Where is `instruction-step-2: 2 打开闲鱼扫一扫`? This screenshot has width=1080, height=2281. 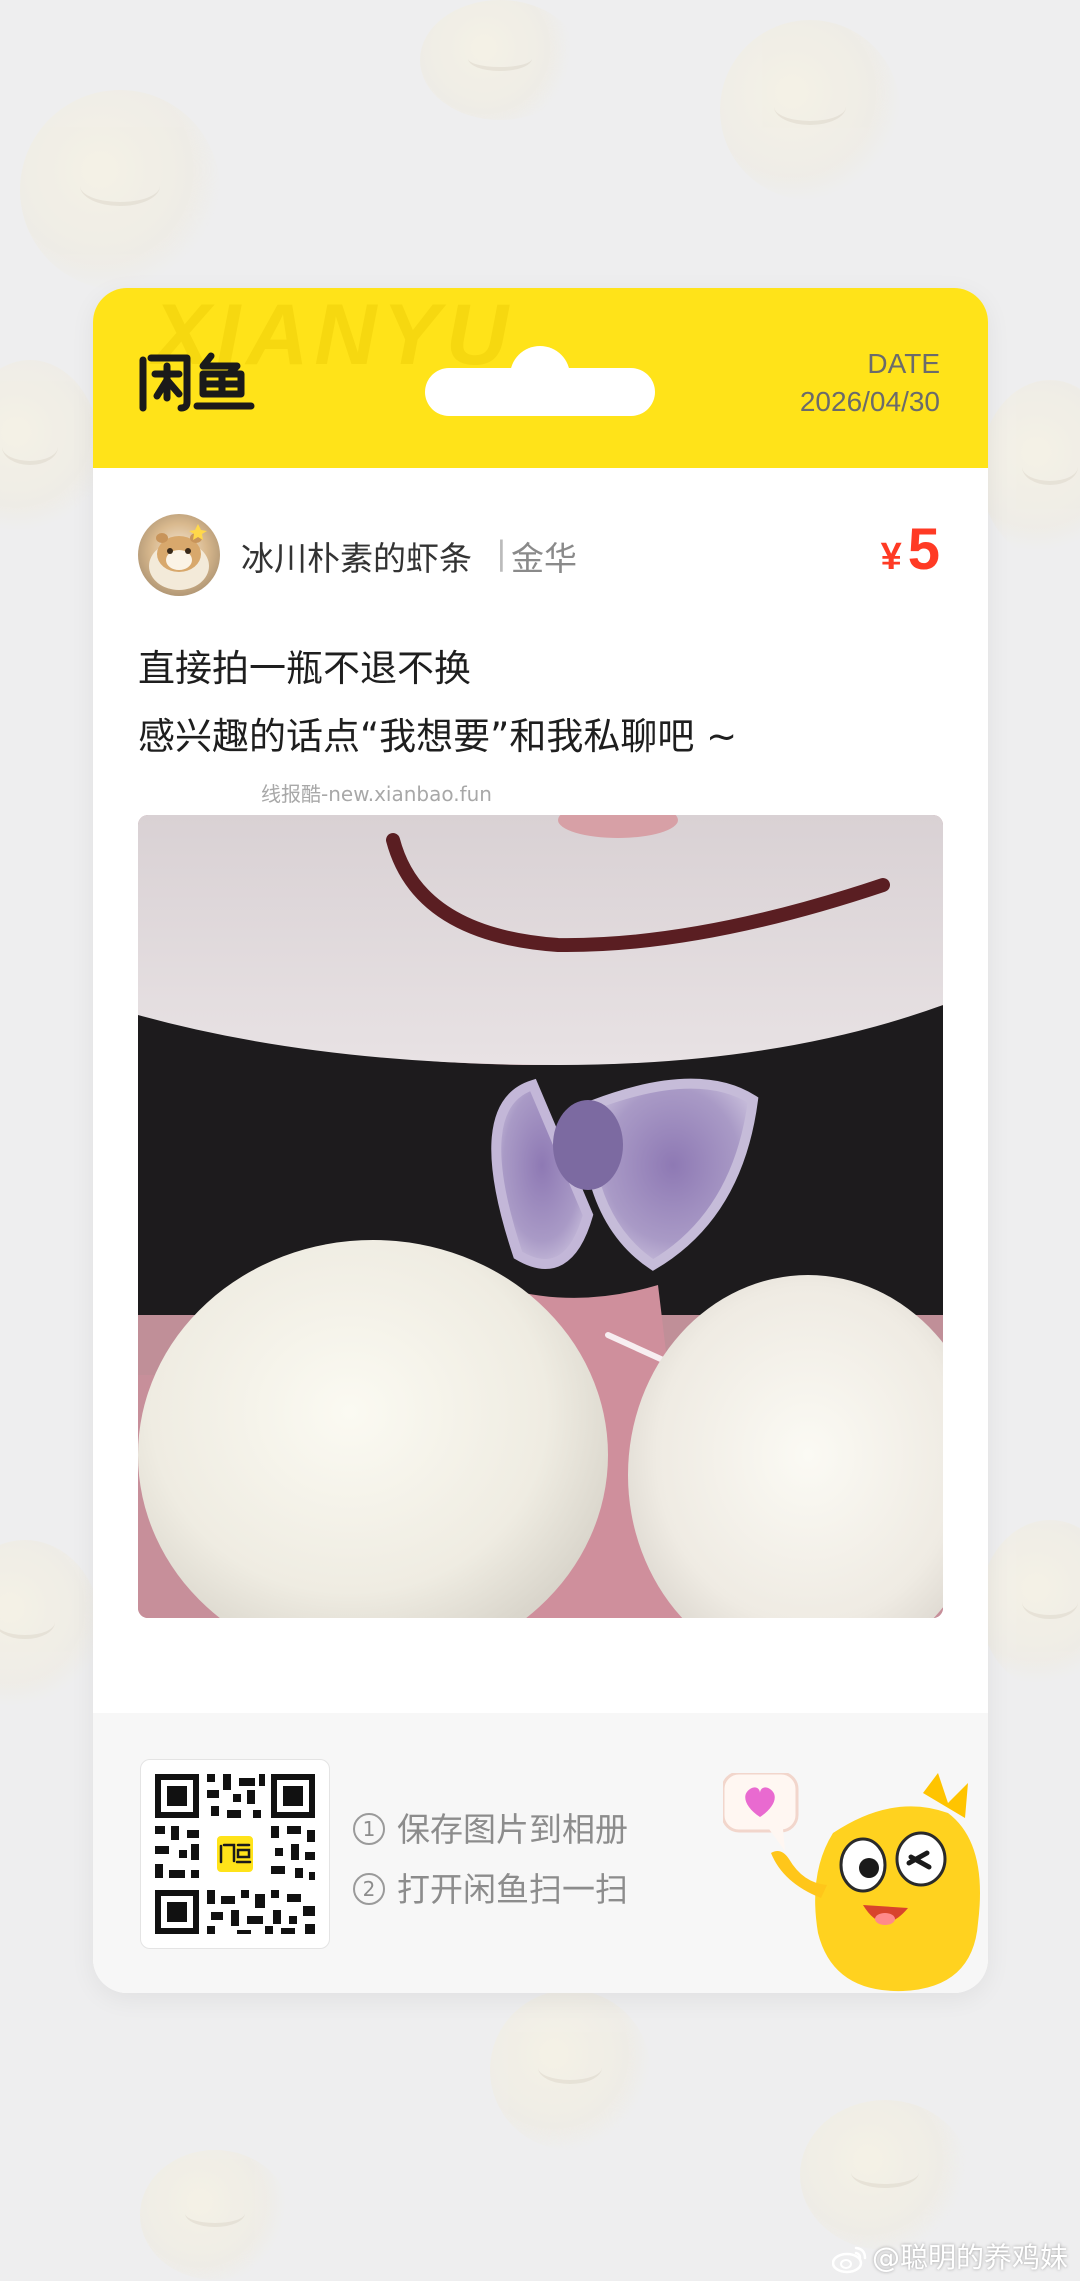
instruction-step-2: 2 打开闲鱼扫一扫 is located at coordinates (490, 1887).